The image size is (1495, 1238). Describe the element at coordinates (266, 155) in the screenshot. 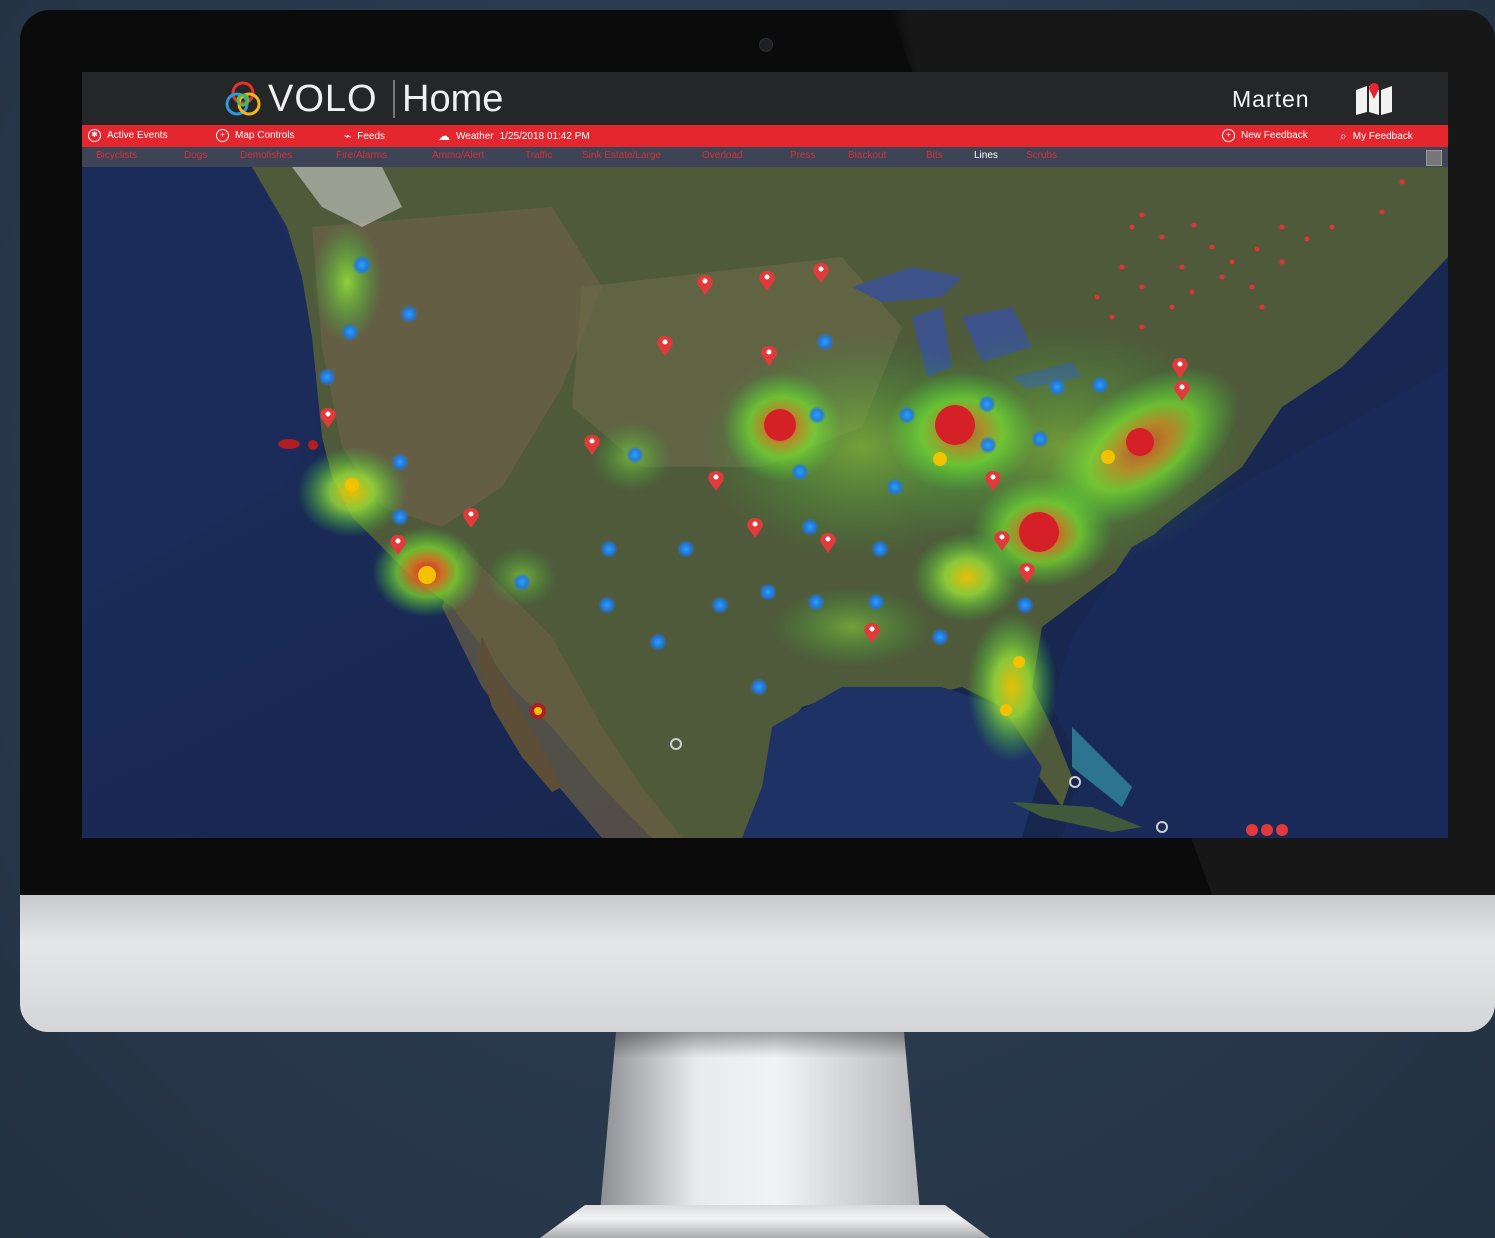

I see `filter-item: Demolishes` at that location.